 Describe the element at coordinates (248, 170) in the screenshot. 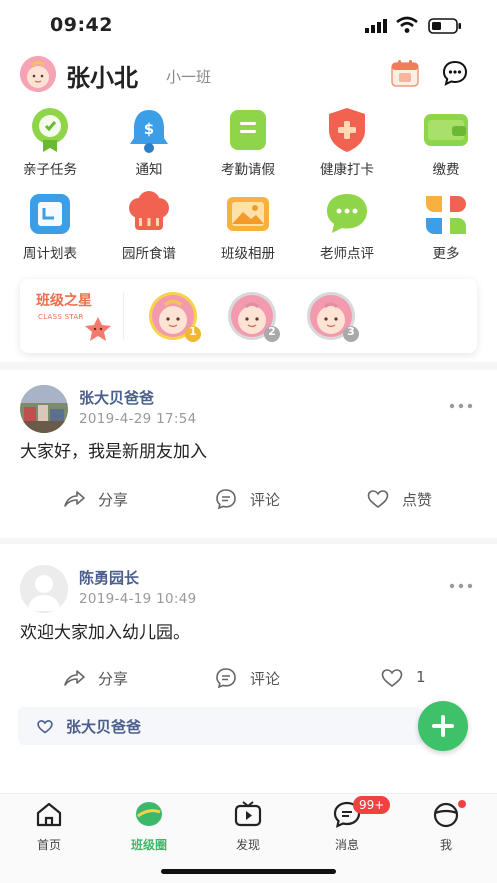

I see `grid-label: 考勤请假` at that location.